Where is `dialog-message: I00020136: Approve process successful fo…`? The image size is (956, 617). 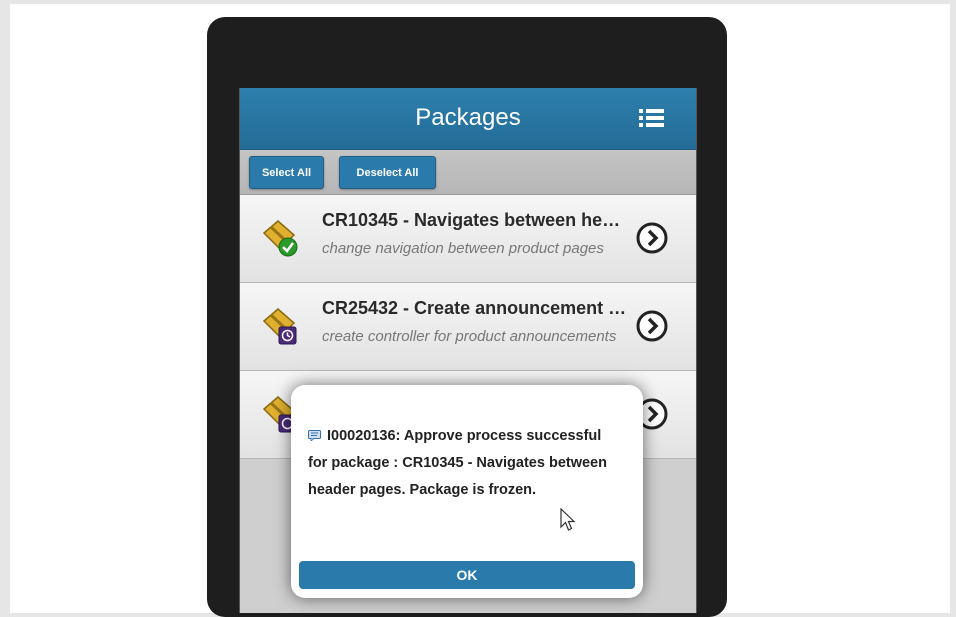 dialog-message: I00020136: Approve process successful fo… is located at coordinates (457, 463).